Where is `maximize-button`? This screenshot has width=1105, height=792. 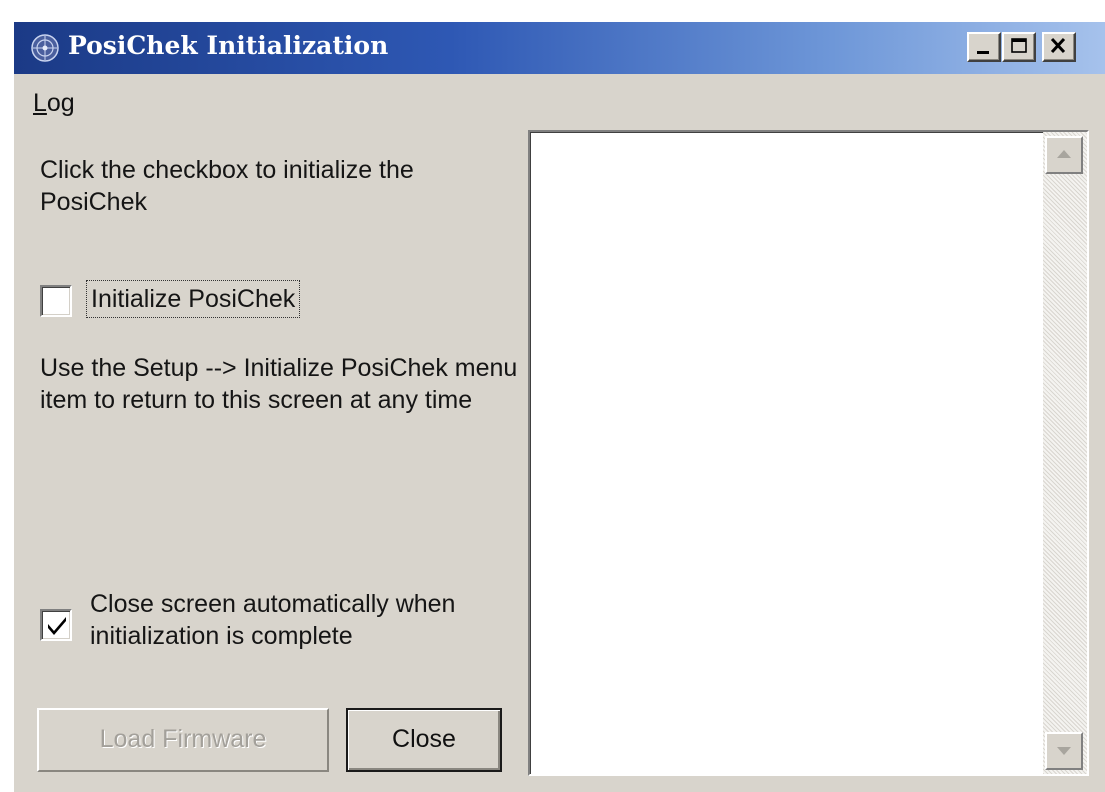 maximize-button is located at coordinates (1019, 47).